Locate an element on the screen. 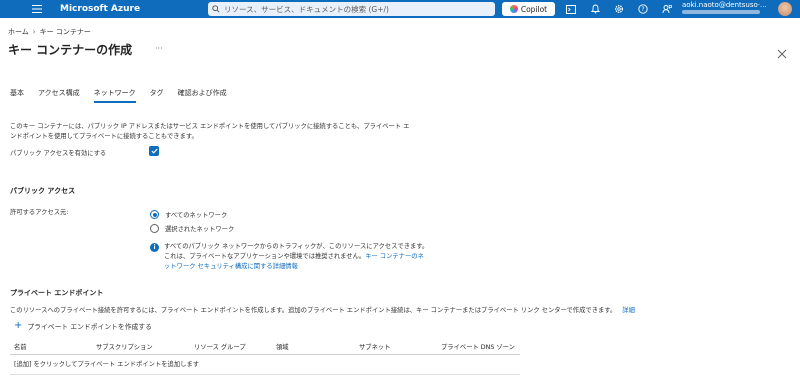 Image resolution: width=800 pixels, height=380 pixels. create-private-endpoint-label: プライベート エンドポイントを作成する is located at coordinates (89, 327).